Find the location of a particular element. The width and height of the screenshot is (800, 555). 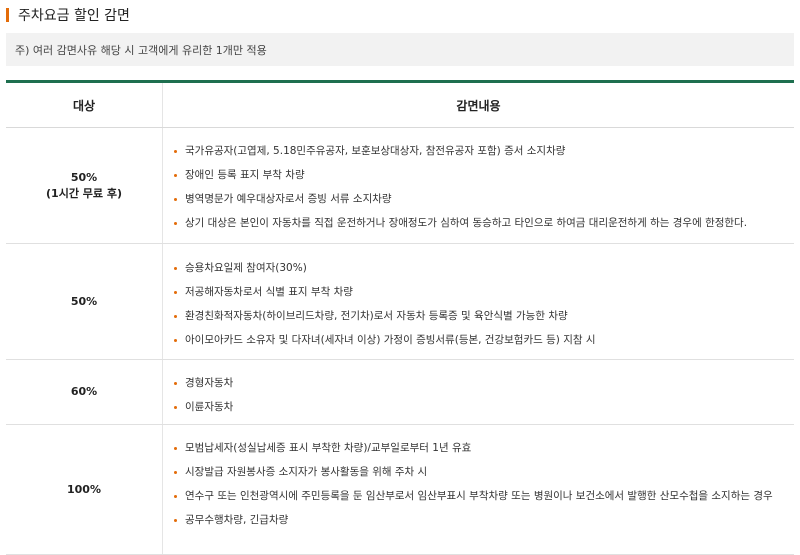

rate-cell: 50% (1시간 무료 후) is located at coordinates (84, 185).